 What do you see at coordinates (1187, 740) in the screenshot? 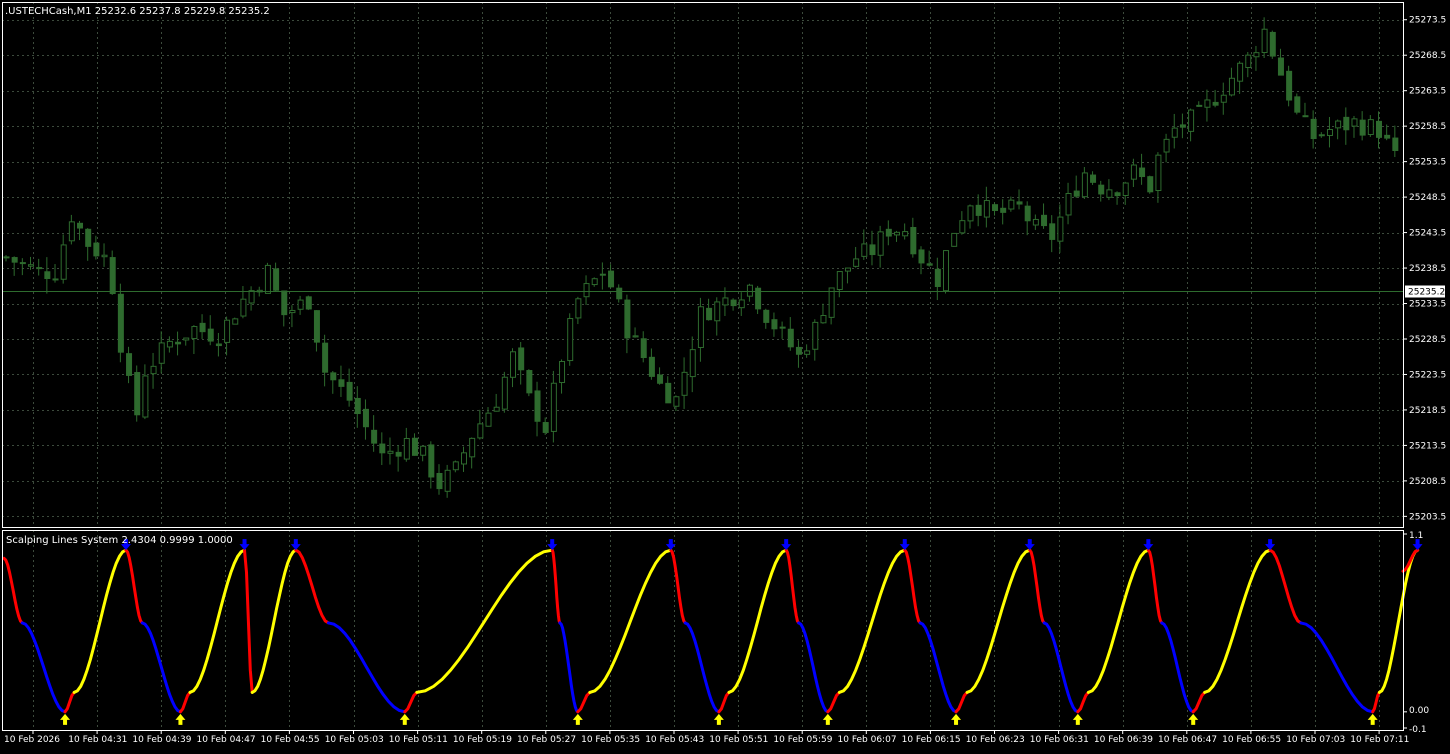
I see `time-tick-label: 10 Feb 06:47` at bounding box center [1187, 740].